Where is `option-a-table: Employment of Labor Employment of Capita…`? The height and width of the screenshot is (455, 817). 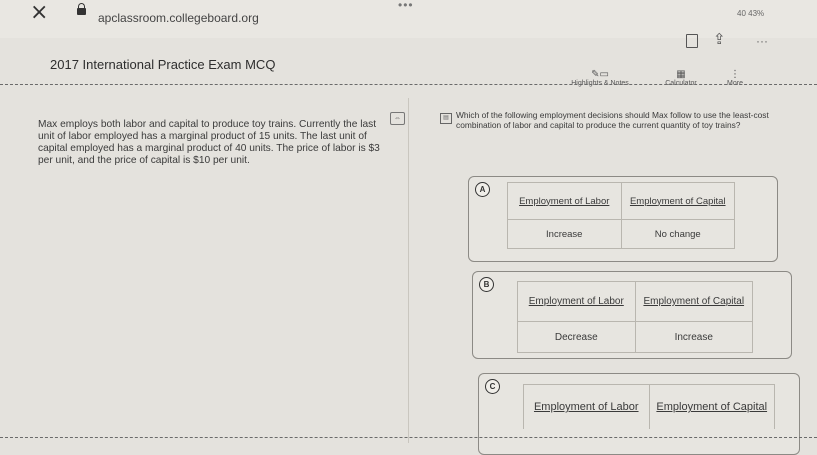 option-a-table: Employment of Labor Employment of Capita… is located at coordinates (621, 215).